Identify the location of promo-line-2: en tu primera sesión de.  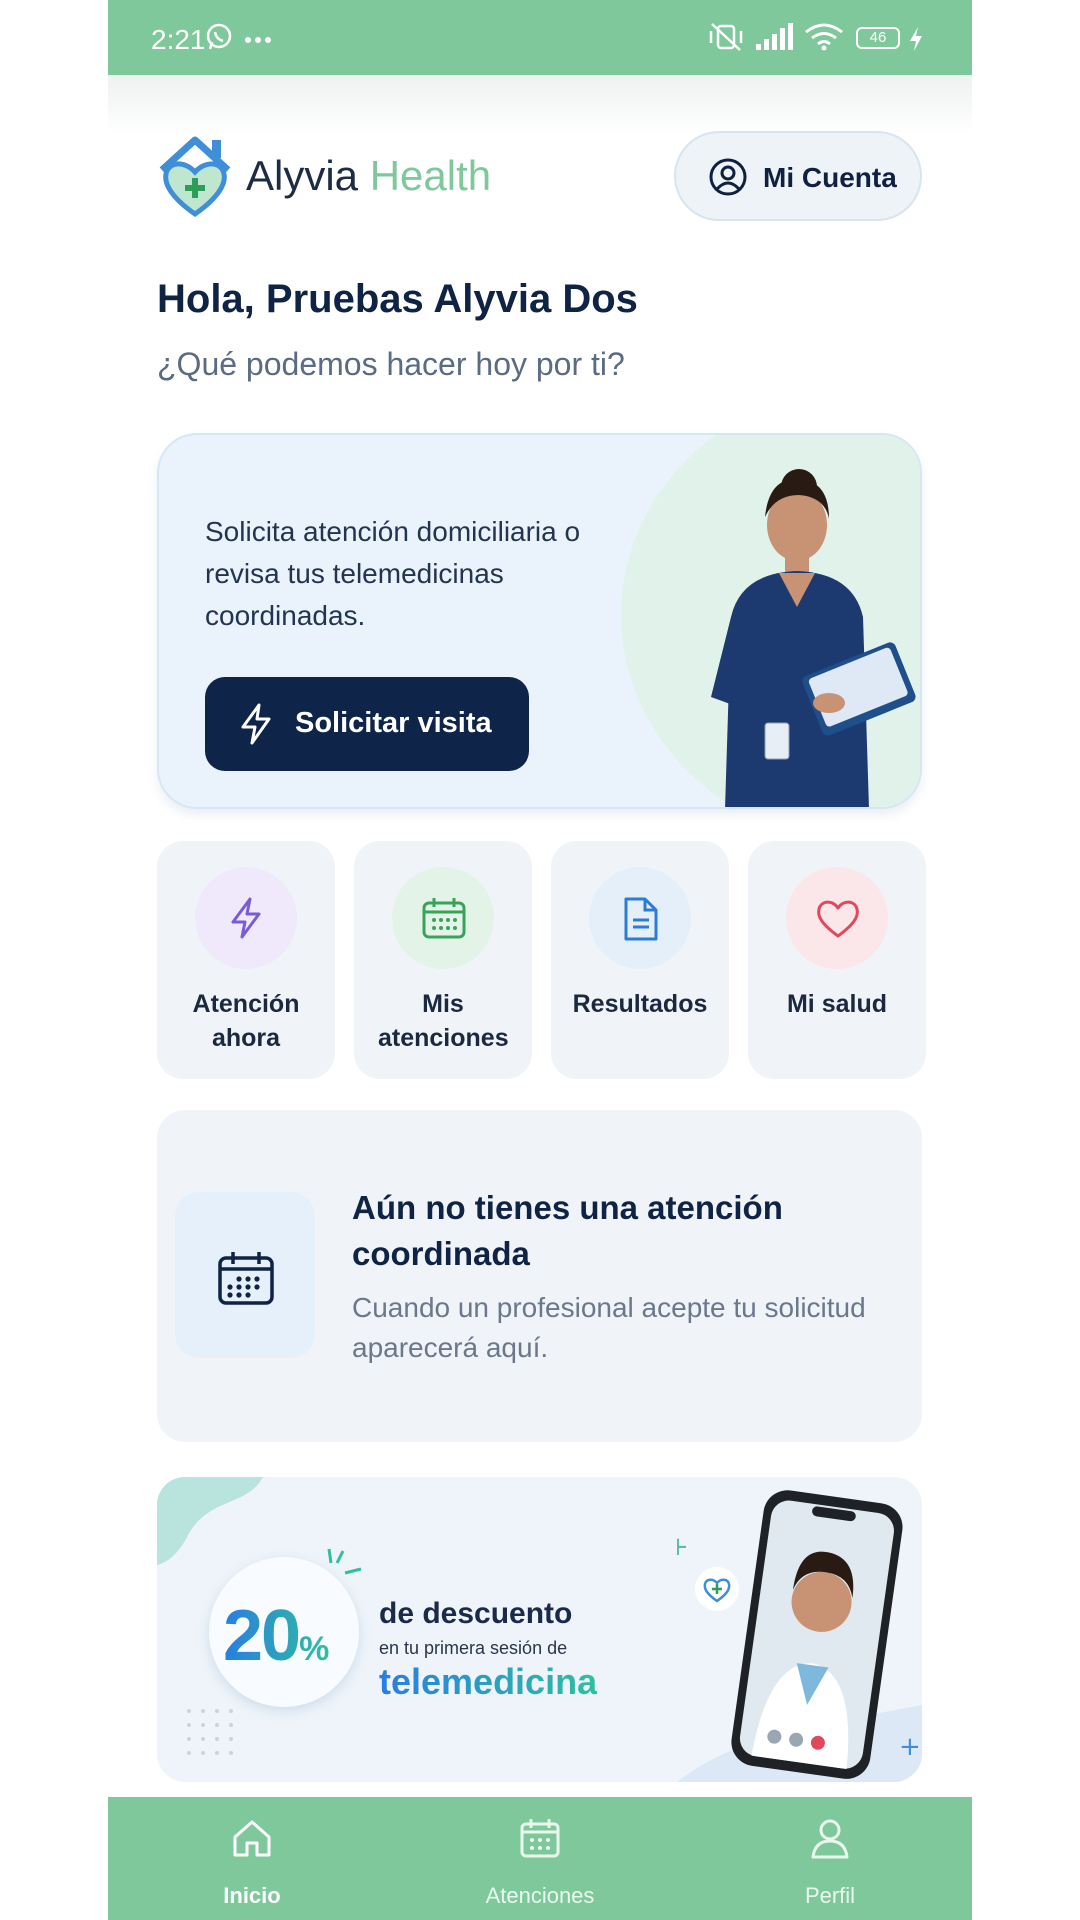
(473, 1648).